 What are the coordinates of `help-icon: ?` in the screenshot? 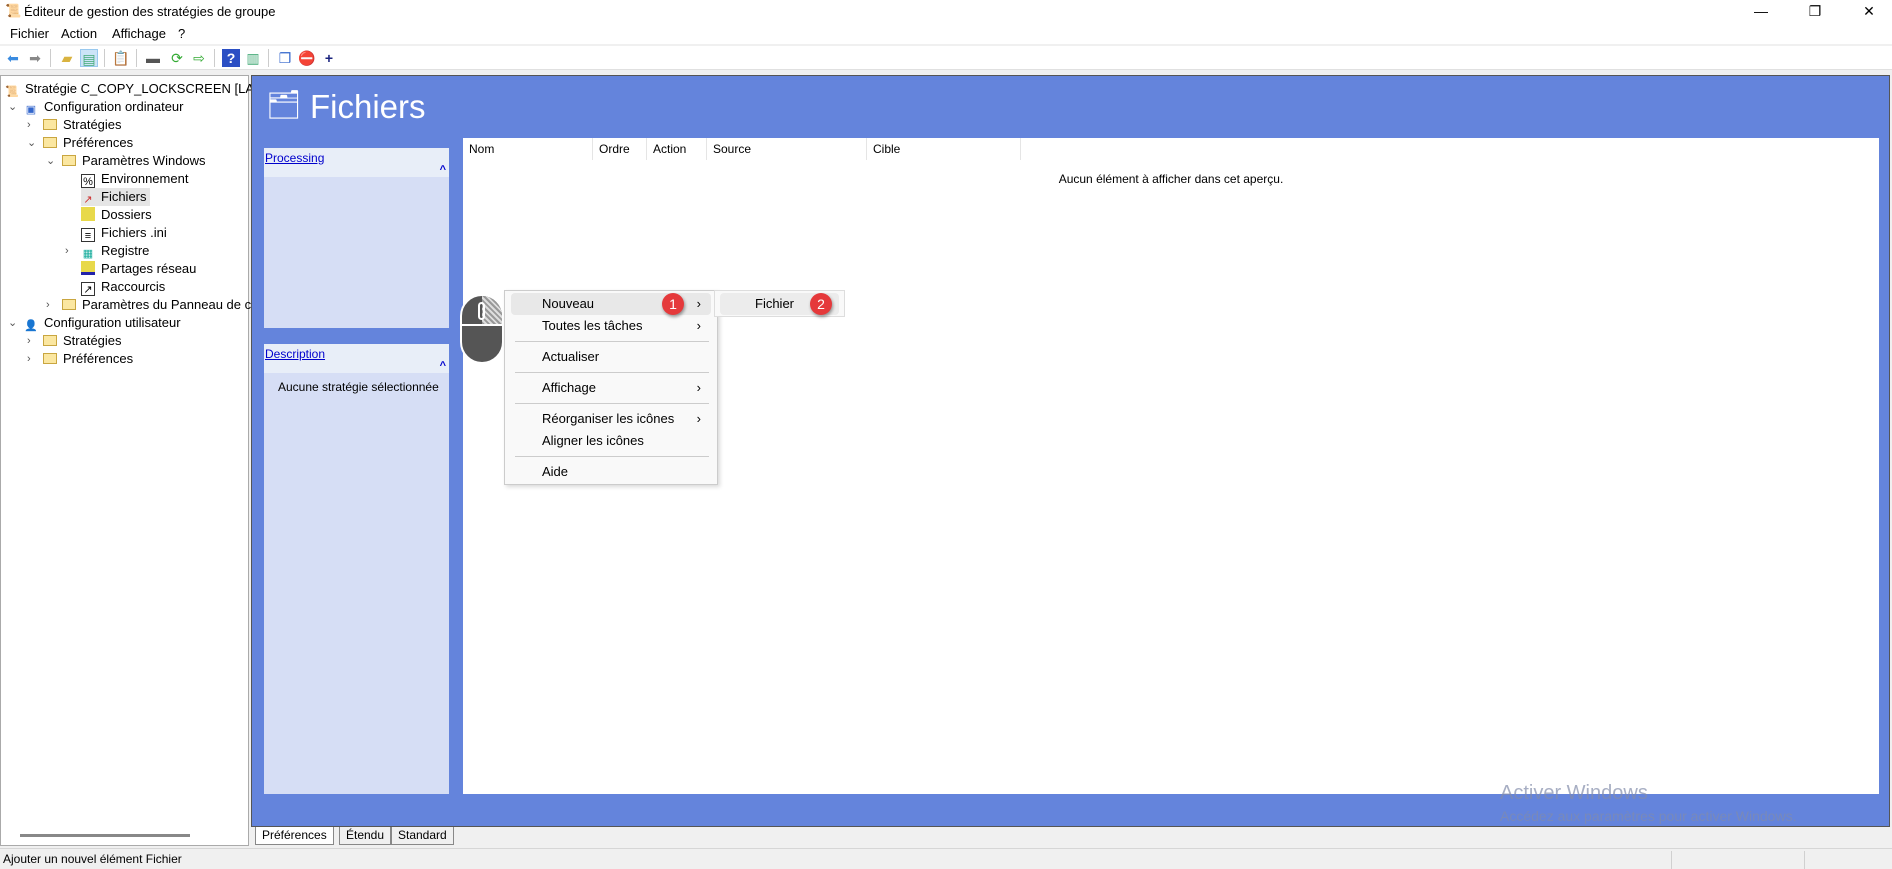 It's located at (231, 58).